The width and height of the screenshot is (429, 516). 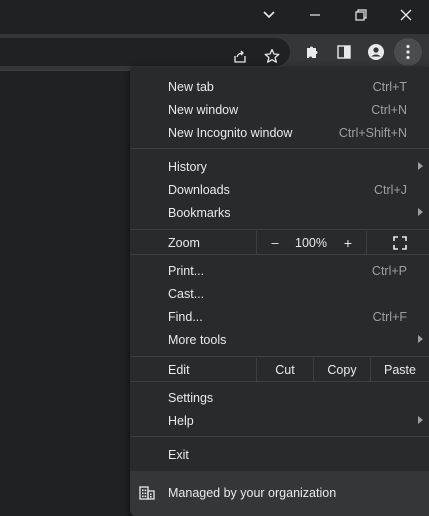 I want to click on menu-item-settings: Settings, so click(x=279, y=397).